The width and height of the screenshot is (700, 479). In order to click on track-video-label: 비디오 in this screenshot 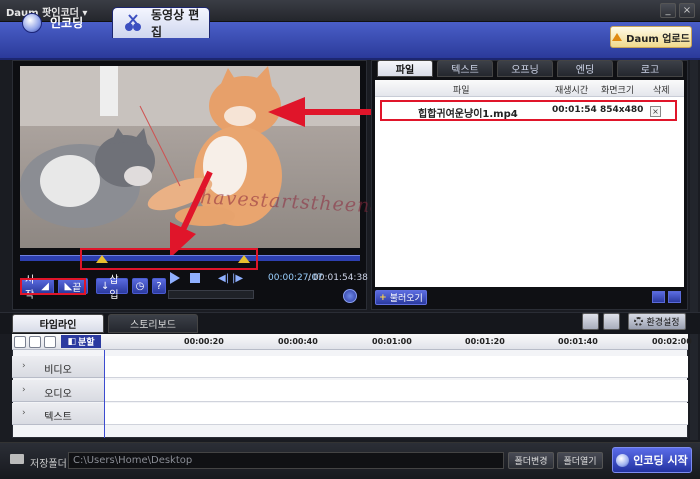, I will do `click(58, 370)`.